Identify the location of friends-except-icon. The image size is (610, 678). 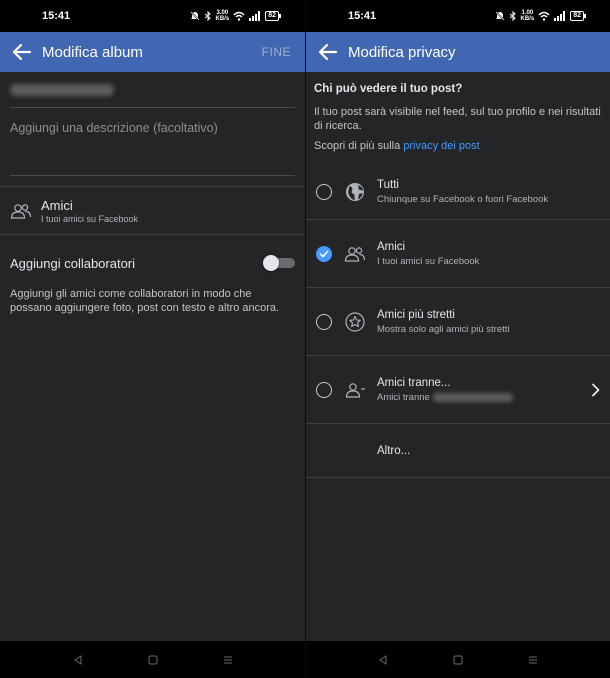
(355, 390).